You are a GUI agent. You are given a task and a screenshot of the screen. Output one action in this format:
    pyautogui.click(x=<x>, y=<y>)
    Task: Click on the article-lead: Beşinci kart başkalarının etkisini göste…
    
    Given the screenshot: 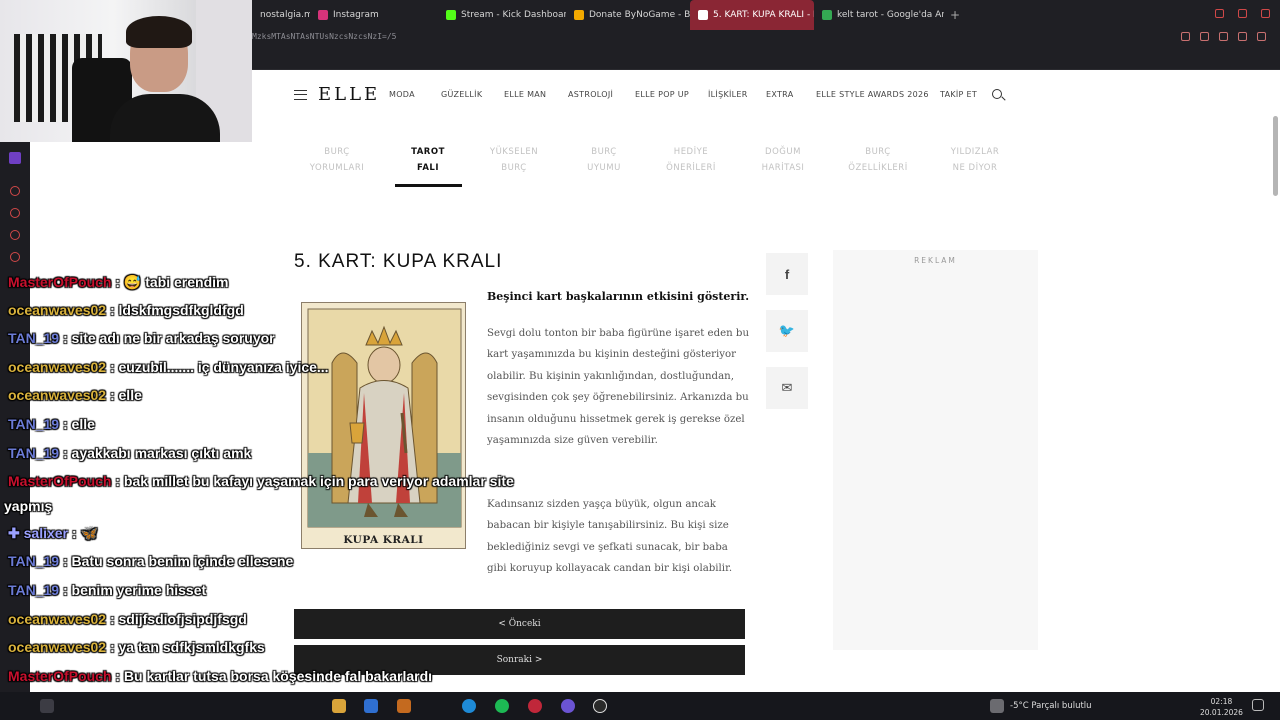 What is the action you would take?
    pyautogui.click(x=618, y=296)
    